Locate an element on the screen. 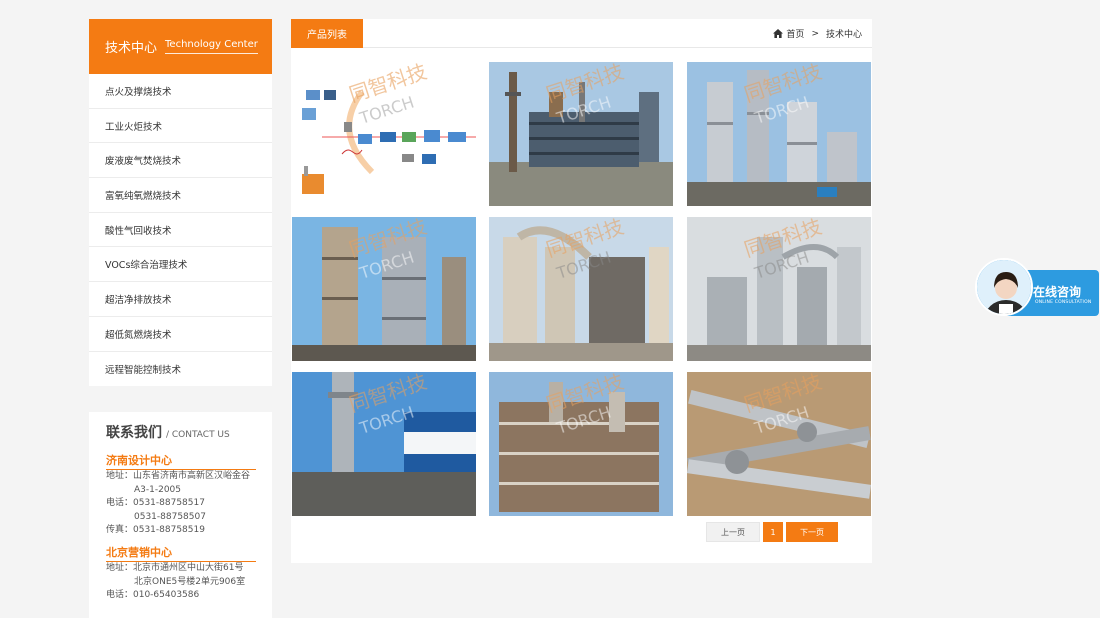 The height and width of the screenshot is (618, 1100). stack-photo-image: 同智科技 TORCH is located at coordinates (384, 444).